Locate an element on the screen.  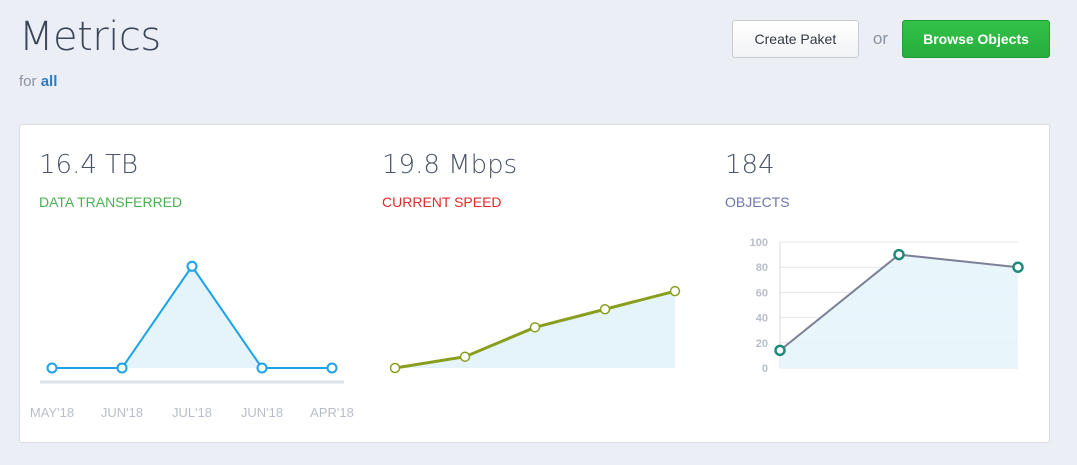
page-subtitle: for all is located at coordinates (38, 81).